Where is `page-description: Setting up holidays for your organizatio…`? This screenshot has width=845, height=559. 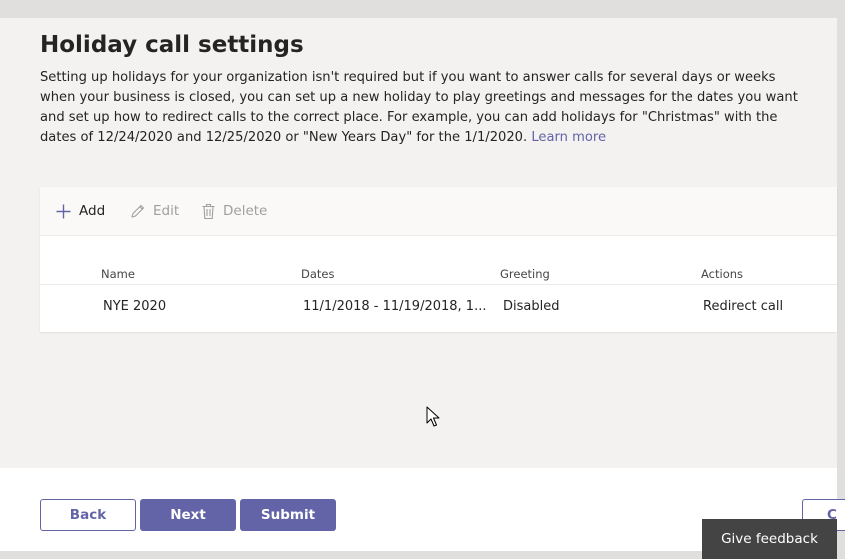
page-description: Setting up holidays for your organizatio… is located at coordinates (425, 108).